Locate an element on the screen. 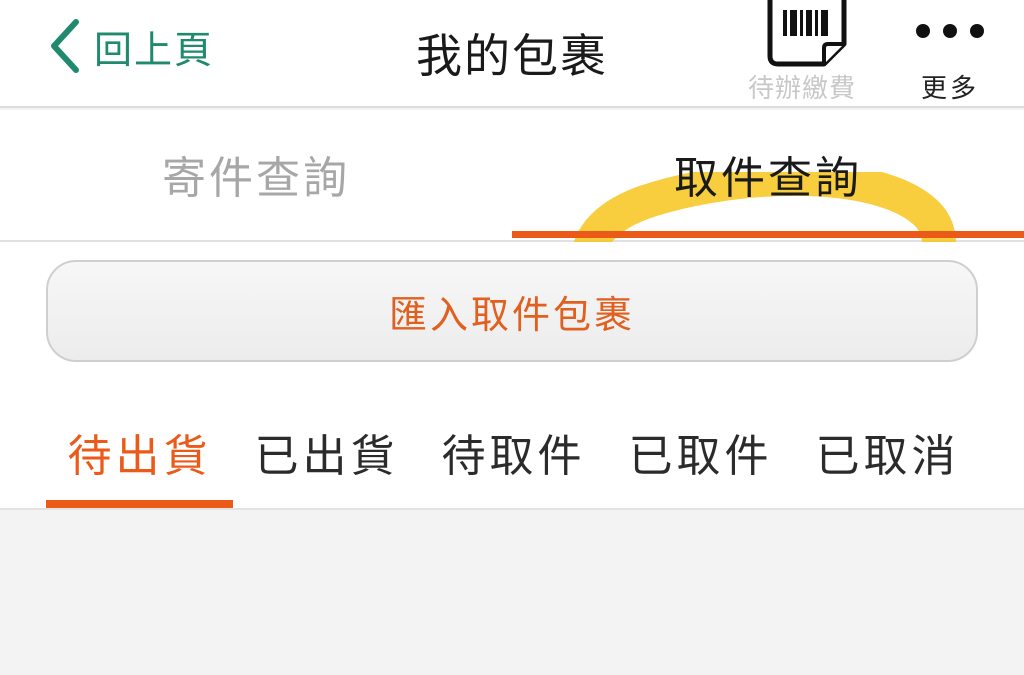 The image size is (1024, 675). tab-pending-shipment: 待出貨 is located at coordinates (139, 445).